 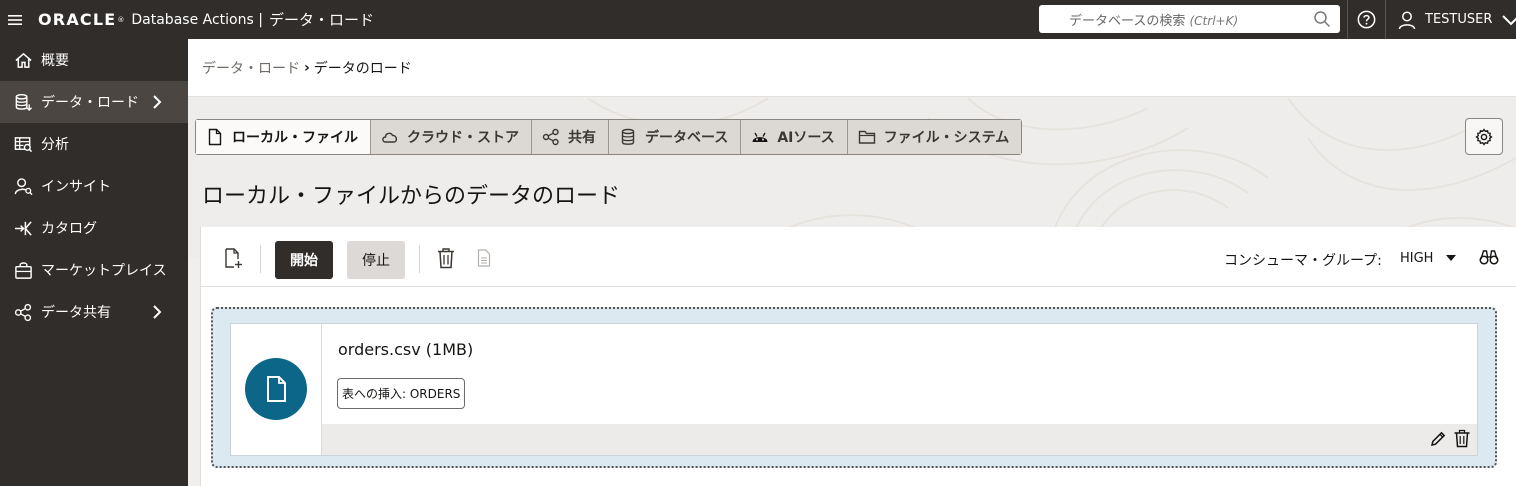 I want to click on tab-label: AIソース, so click(x=806, y=138).